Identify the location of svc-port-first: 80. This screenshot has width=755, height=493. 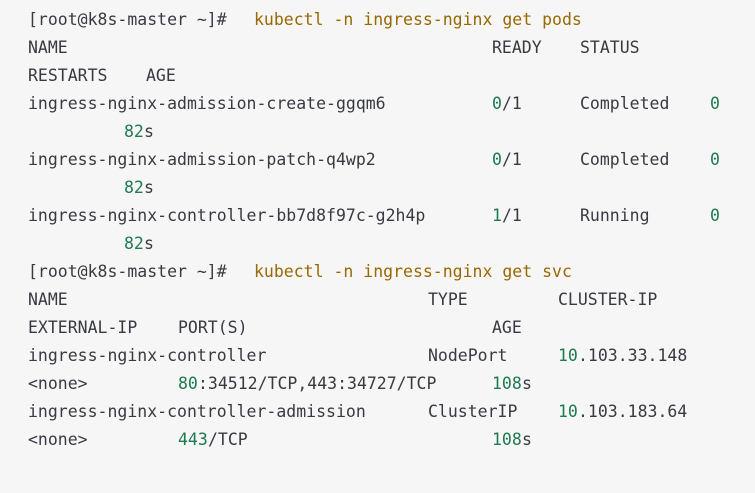
(188, 383).